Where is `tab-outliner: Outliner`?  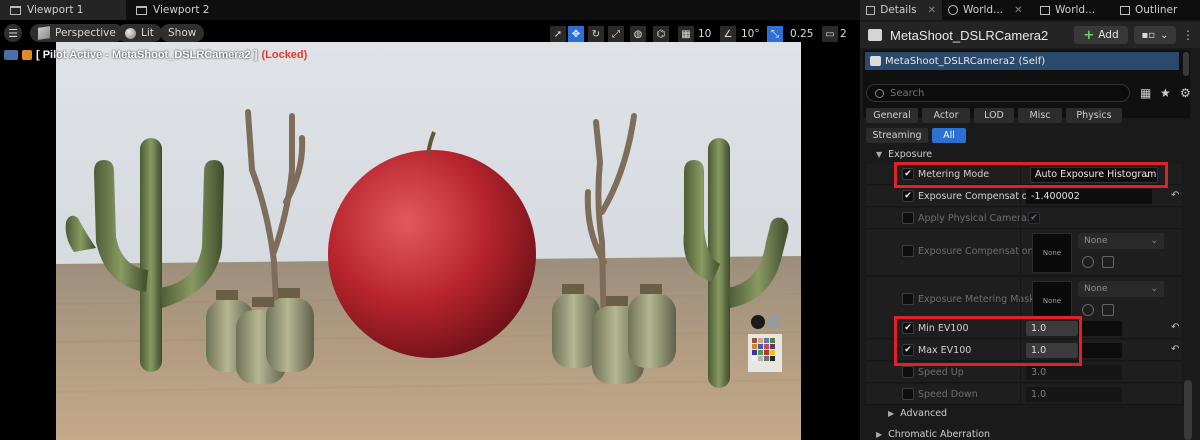
tab-outliner: Outliner is located at coordinates (1157, 10).